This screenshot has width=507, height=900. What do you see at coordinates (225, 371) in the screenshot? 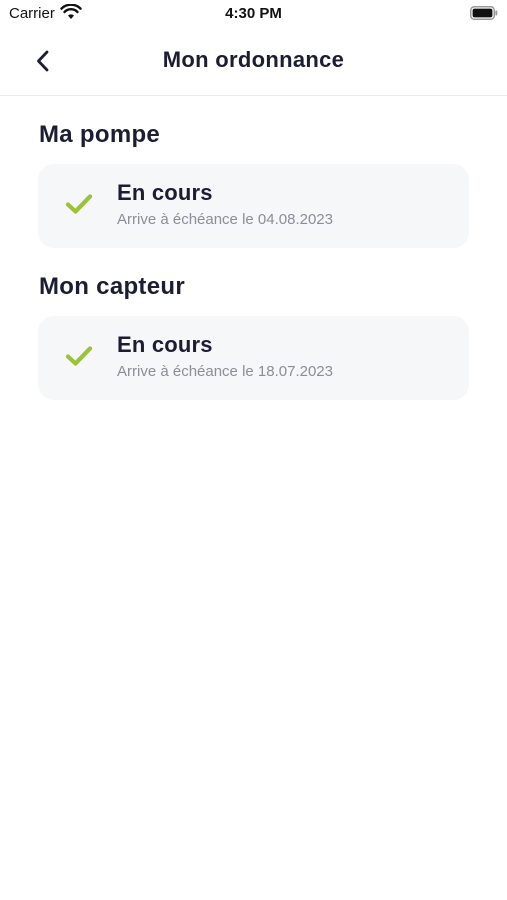
I see `sensor-expiry-label: Arrive à échéance le 18.07.2023` at bounding box center [225, 371].